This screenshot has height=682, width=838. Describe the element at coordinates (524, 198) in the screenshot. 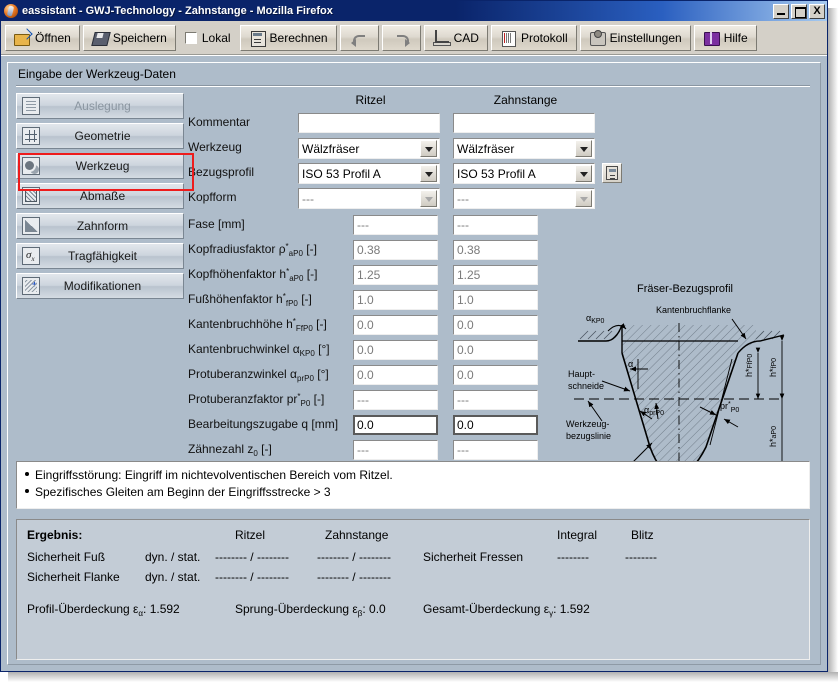

I see `select-kopfform-zahnstange: ---` at that location.